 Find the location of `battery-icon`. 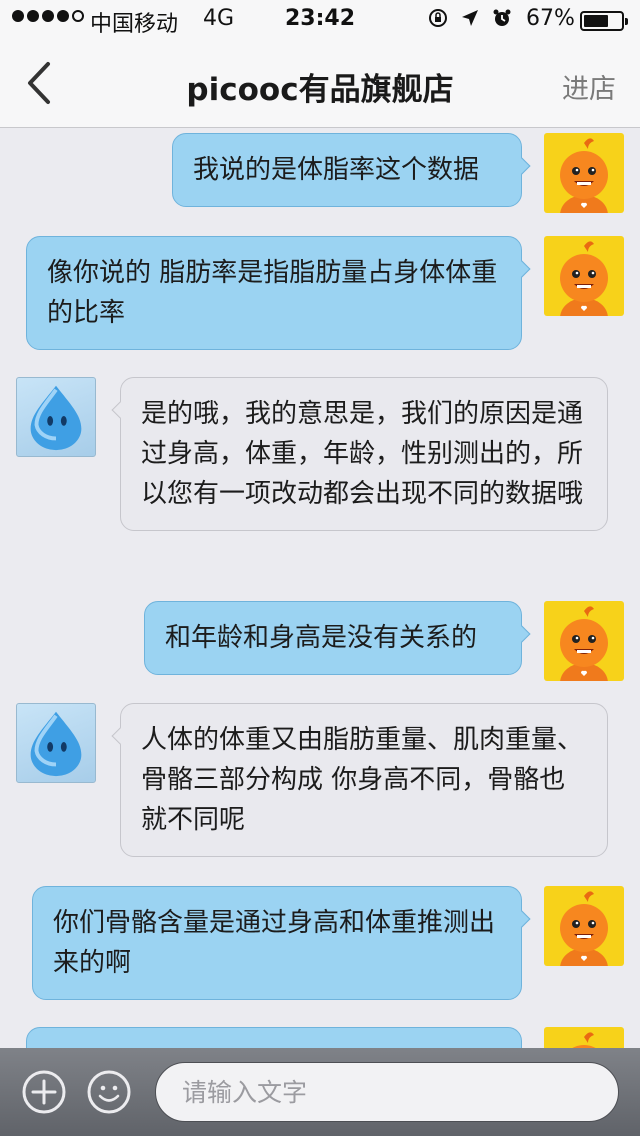

battery-icon is located at coordinates (604, 21).